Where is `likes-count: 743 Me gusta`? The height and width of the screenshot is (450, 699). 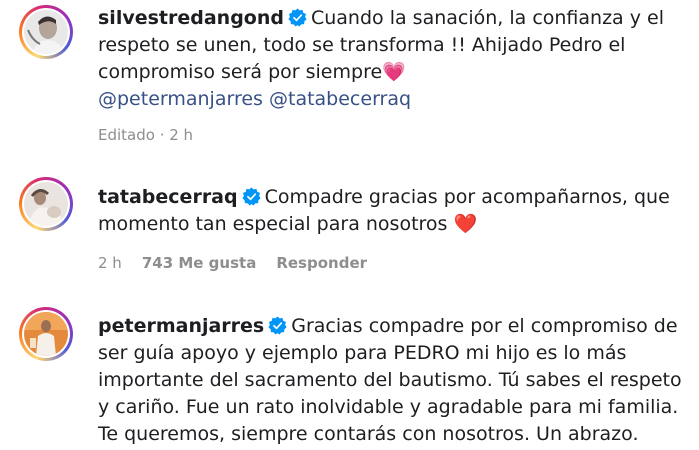 likes-count: 743 Me gusta is located at coordinates (199, 263).